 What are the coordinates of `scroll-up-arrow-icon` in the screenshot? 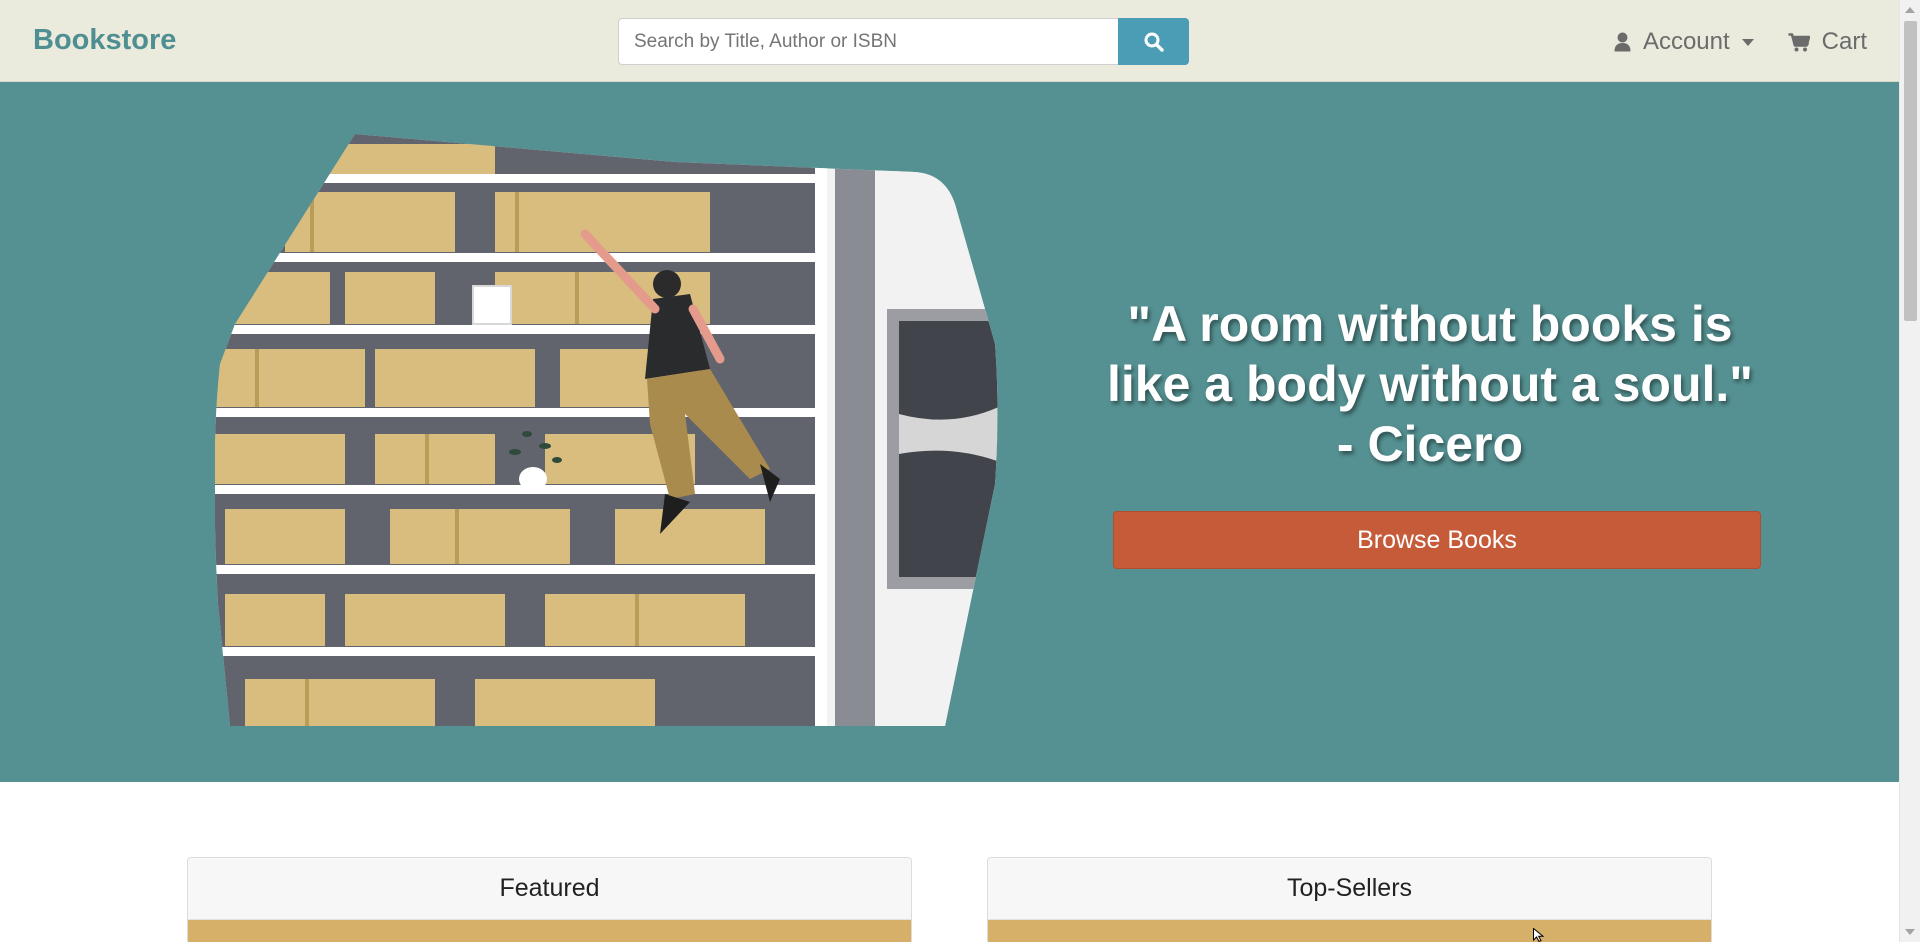 It's located at (1910, 10).